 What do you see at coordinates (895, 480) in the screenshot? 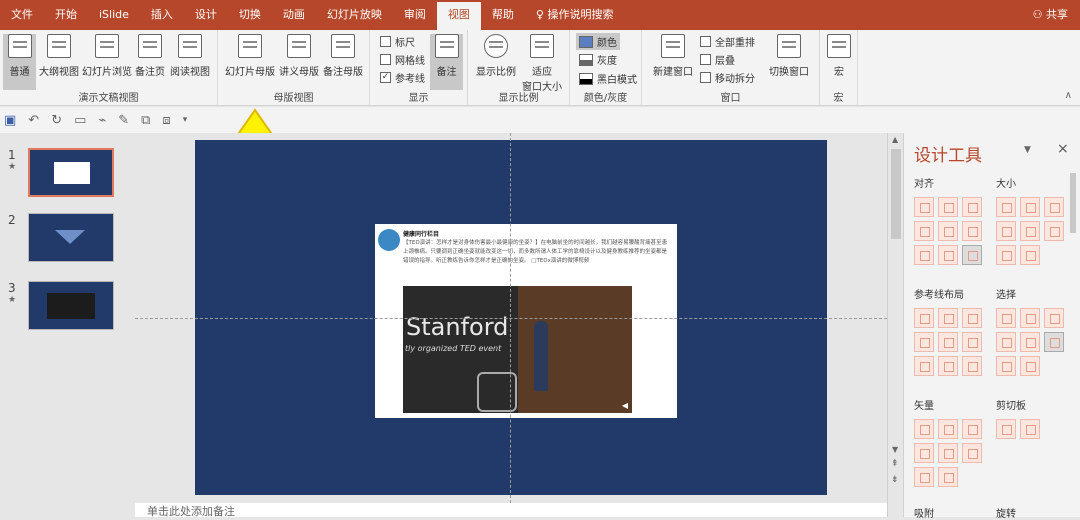
I see `next-slide-icon: ⇟` at bounding box center [895, 480].